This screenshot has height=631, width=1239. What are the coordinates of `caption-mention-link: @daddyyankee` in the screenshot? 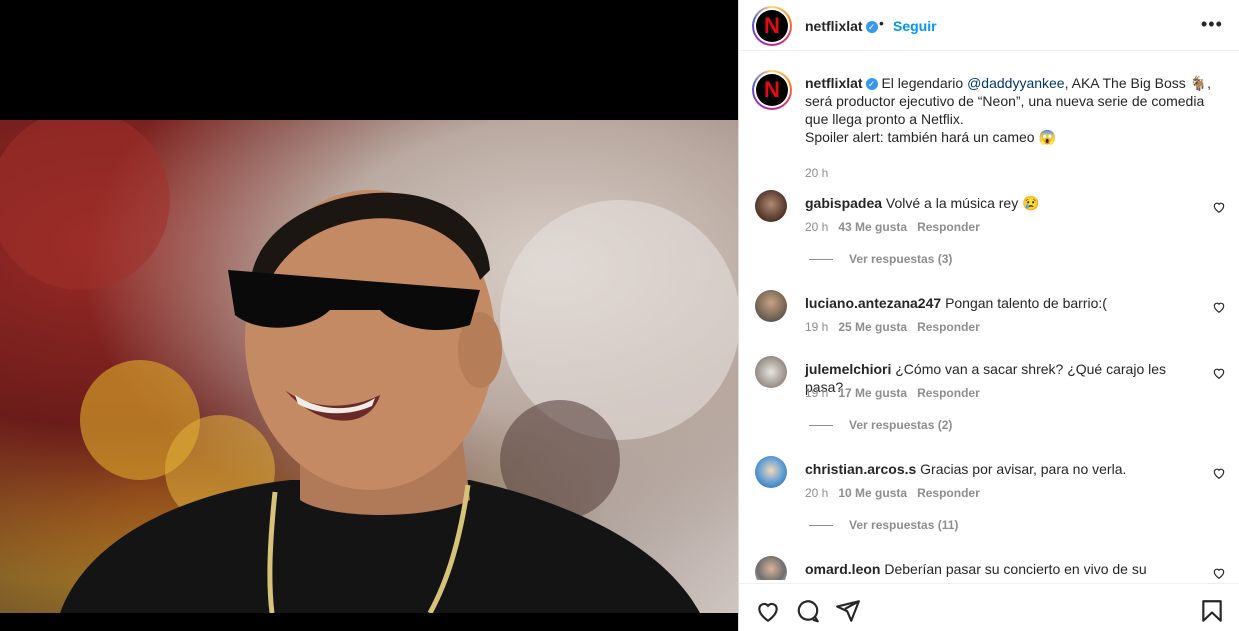 It's located at (1016, 83).